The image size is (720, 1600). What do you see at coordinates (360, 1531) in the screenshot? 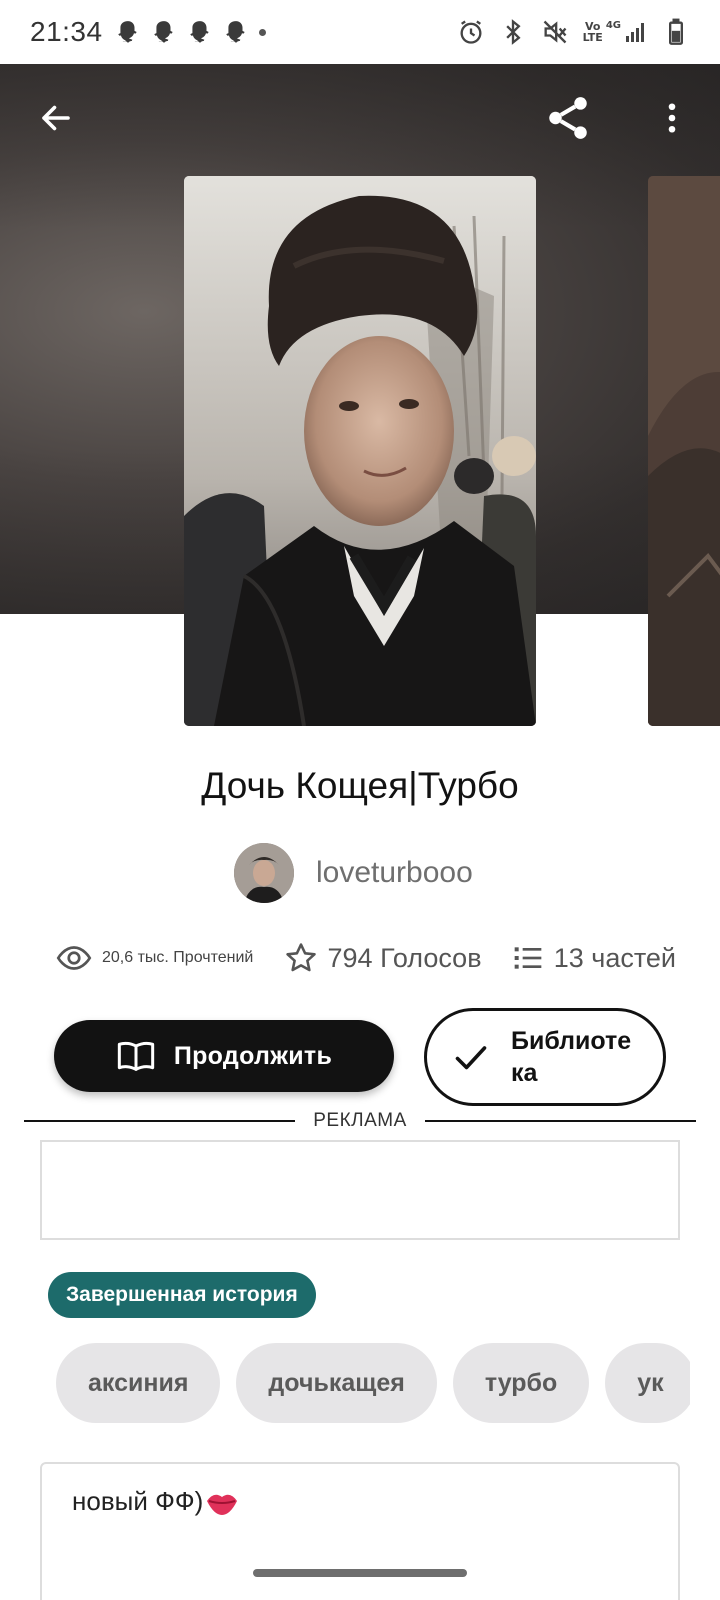
I see `story-description: новый ФФ)` at bounding box center [360, 1531].